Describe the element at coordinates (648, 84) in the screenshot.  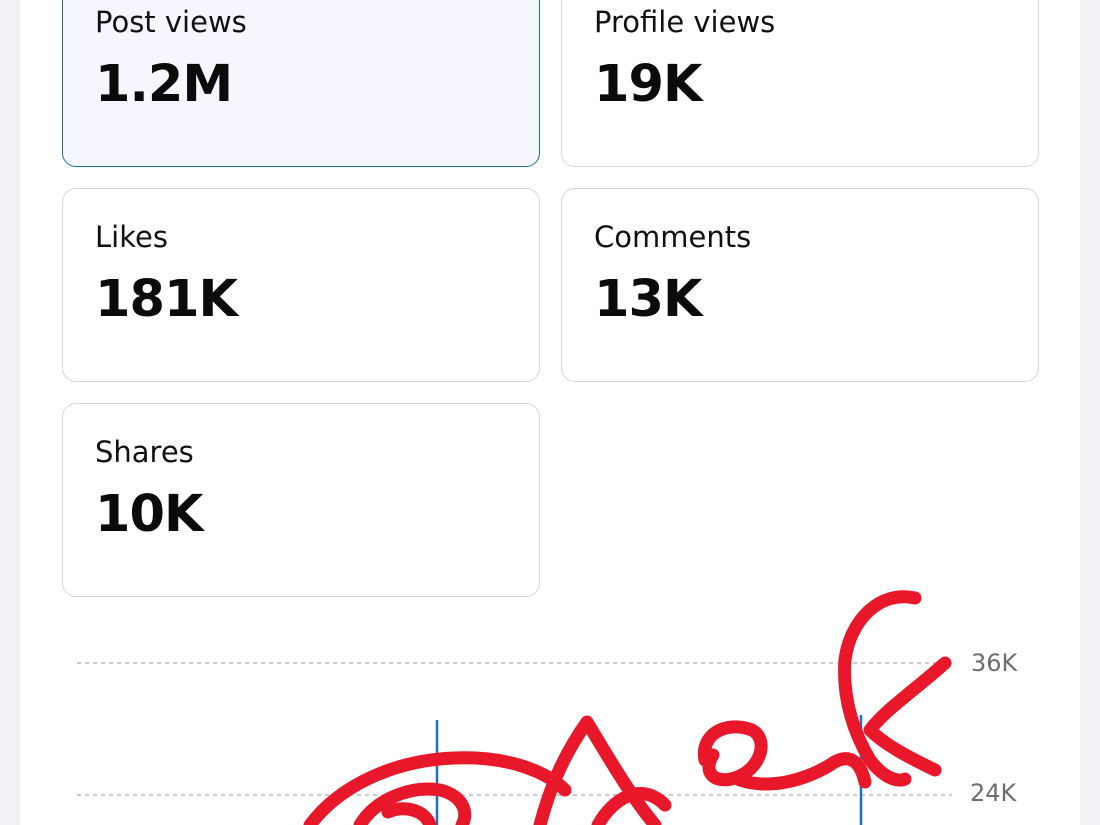
I see `profile-views-value: 19K` at that location.